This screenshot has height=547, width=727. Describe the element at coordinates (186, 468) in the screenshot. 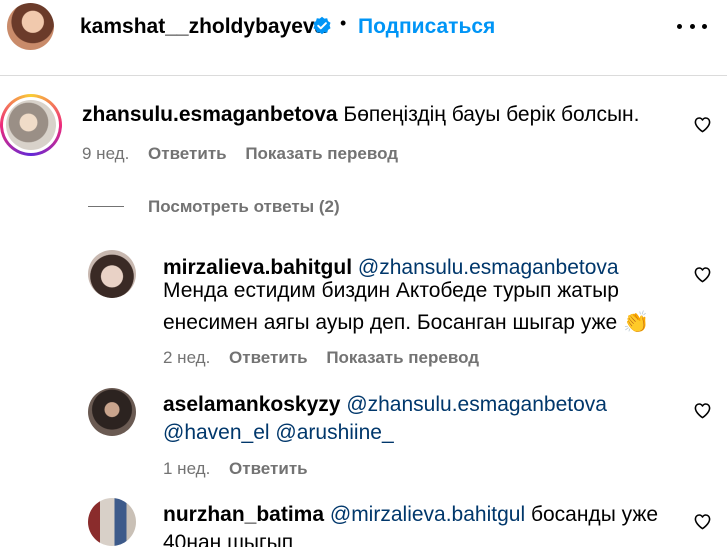

I see `reply-time: 1 нед.` at that location.